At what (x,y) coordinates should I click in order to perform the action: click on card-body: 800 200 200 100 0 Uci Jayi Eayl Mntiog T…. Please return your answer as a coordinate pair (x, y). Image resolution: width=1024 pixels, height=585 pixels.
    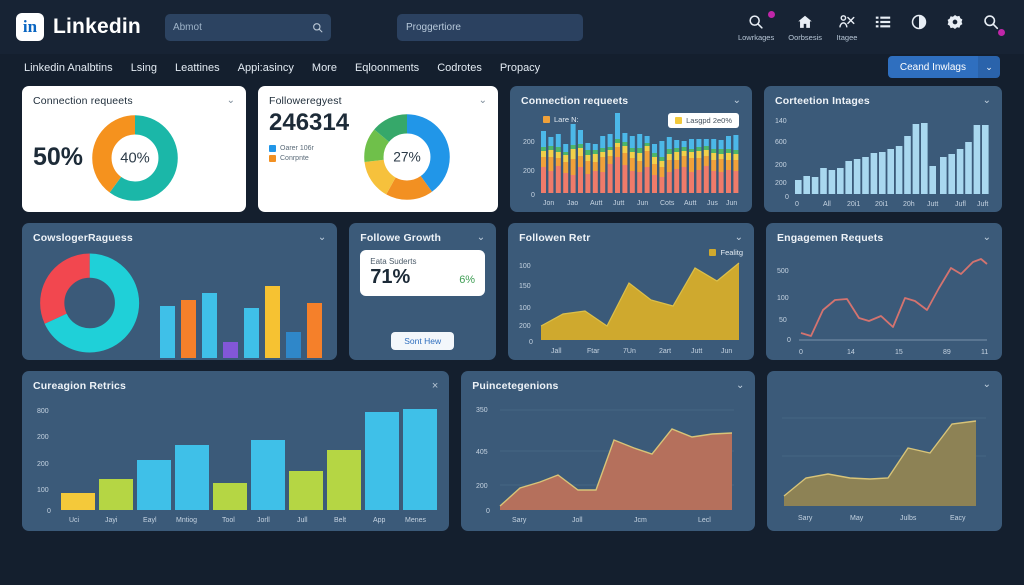
    Looking at the image, I should click on (235, 461).